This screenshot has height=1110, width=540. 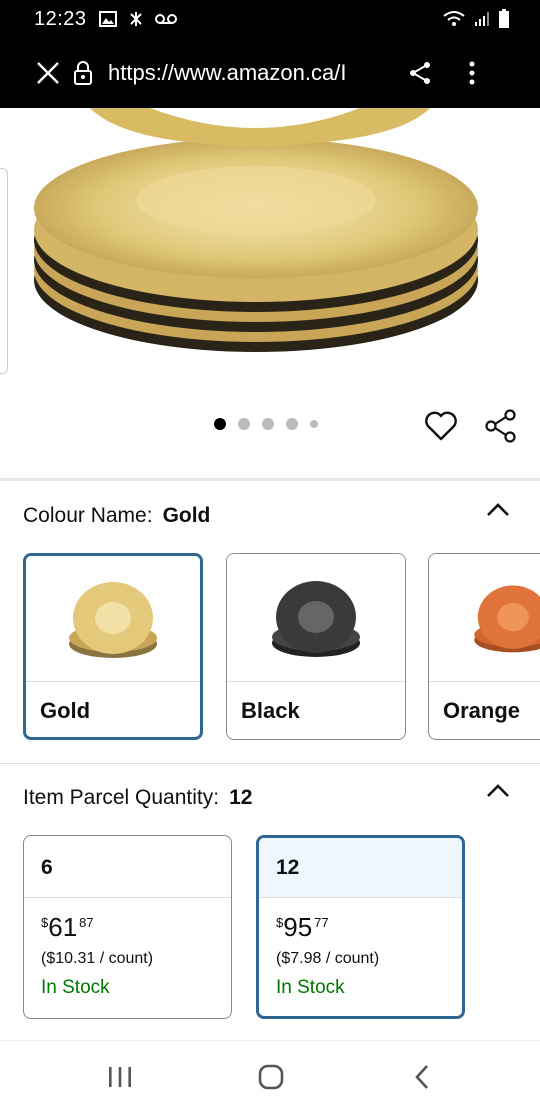 What do you see at coordinates (136, 927) in the screenshot?
I see `price: $ 61 87` at bounding box center [136, 927].